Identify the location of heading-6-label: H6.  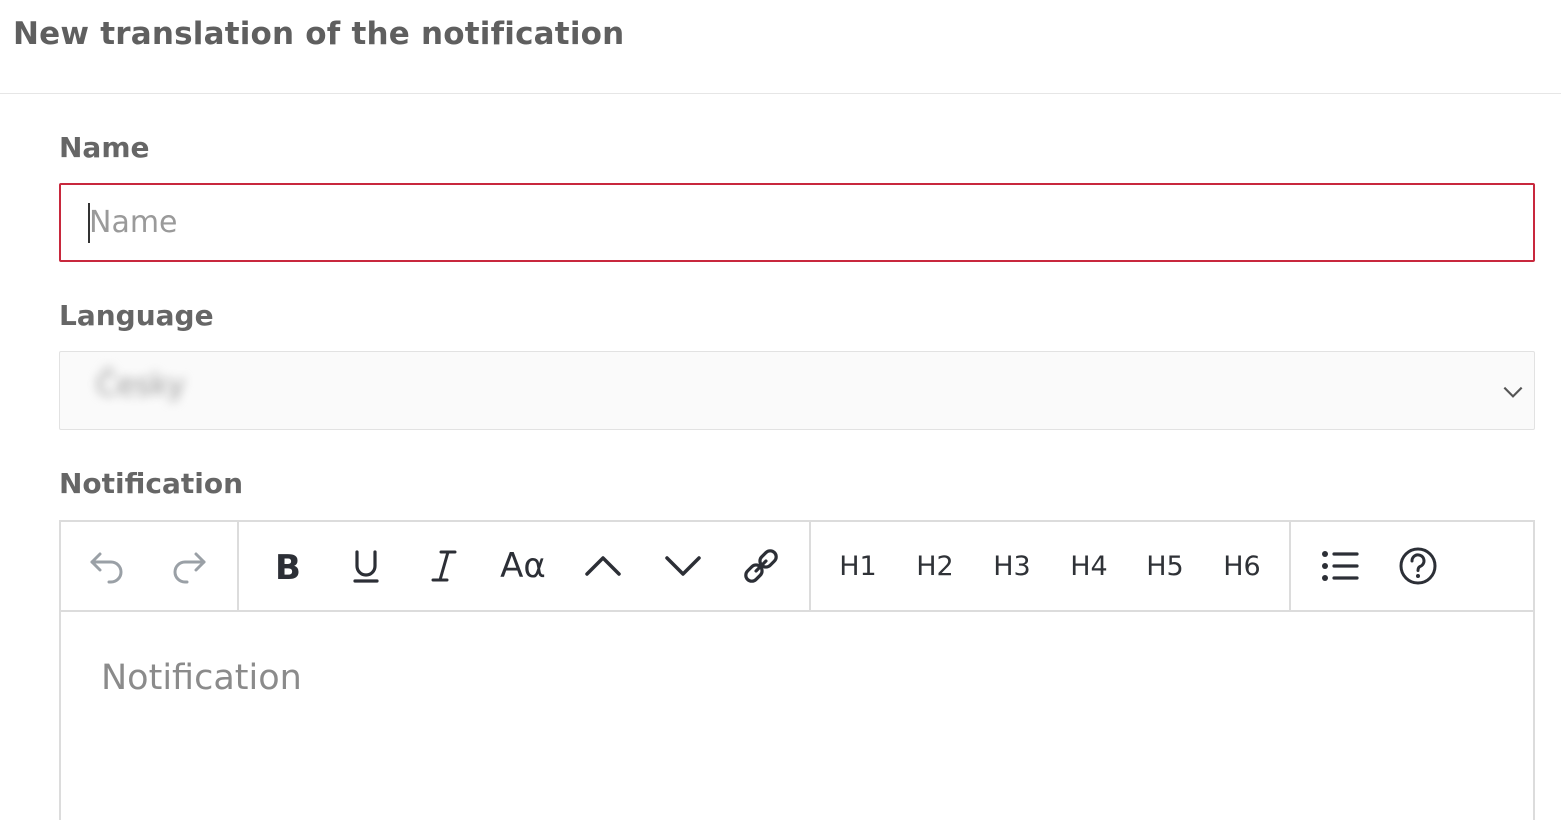
(1242, 566).